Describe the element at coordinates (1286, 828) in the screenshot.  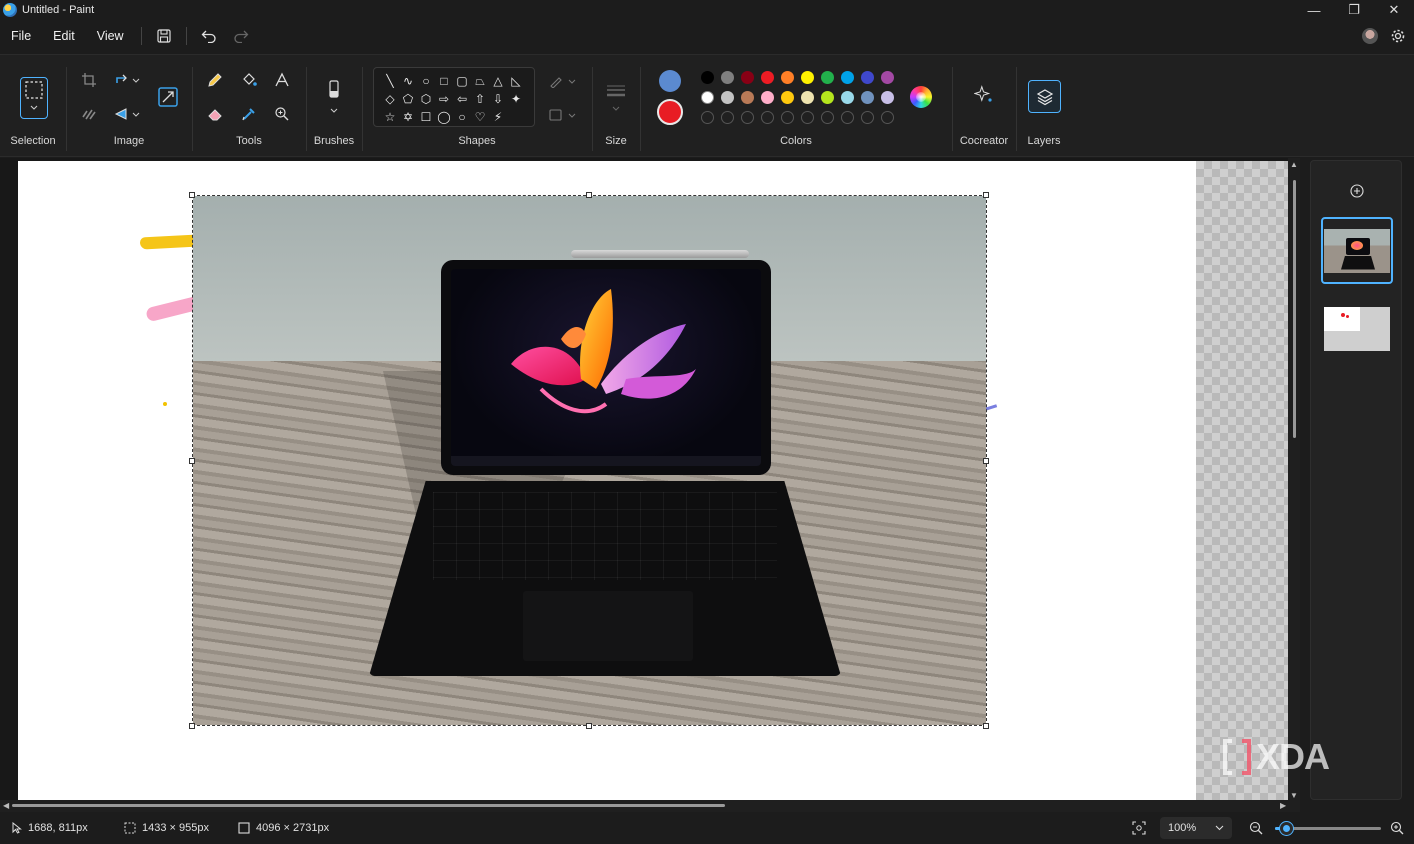
I see `zoom-slider-thumb` at that location.